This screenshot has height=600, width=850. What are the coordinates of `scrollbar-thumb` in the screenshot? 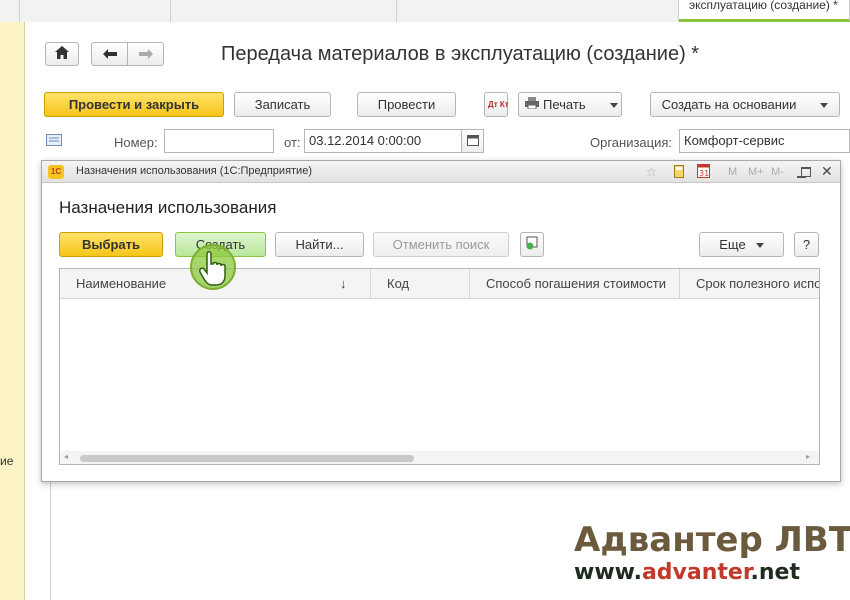 It's located at (247, 458).